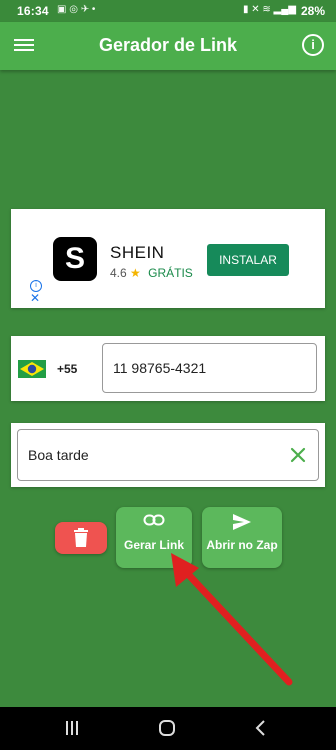 This screenshot has width=336, height=750. Describe the element at coordinates (32, 369) in the screenshot. I see `brazil-flag-icon` at that location.